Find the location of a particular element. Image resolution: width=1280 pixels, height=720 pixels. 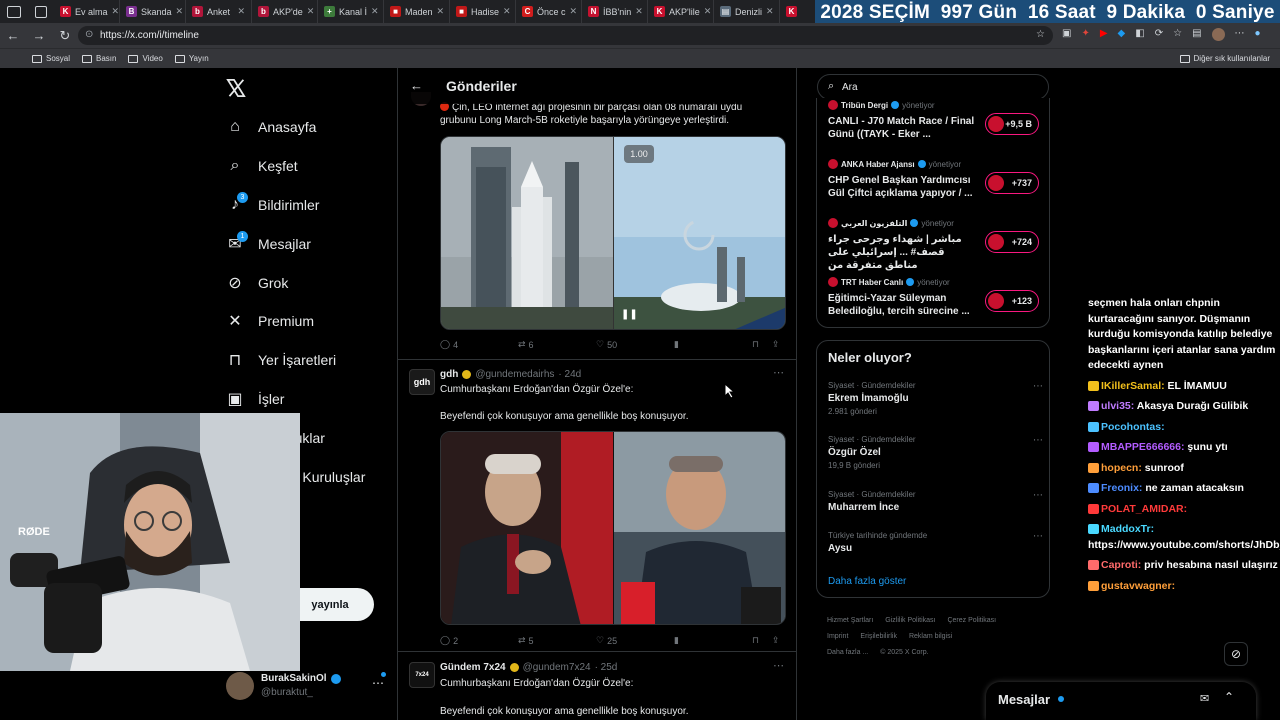

reply-button: ◯ 4 is located at coordinates (479, 344).